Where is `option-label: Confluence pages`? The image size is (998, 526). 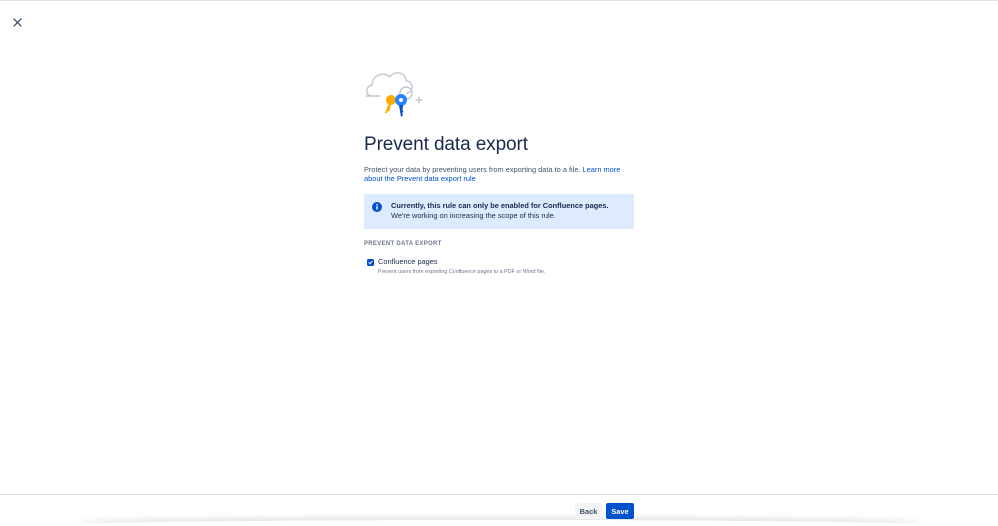 option-label: Confluence pages is located at coordinates (461, 262).